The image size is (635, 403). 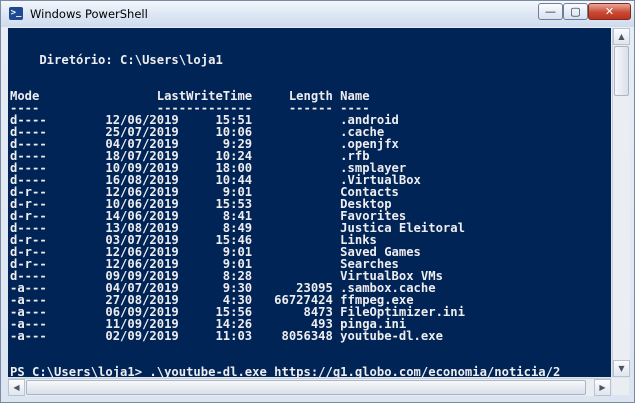 I want to click on horizontal-scrollbar: ◀ ▶, so click(x=309, y=387).